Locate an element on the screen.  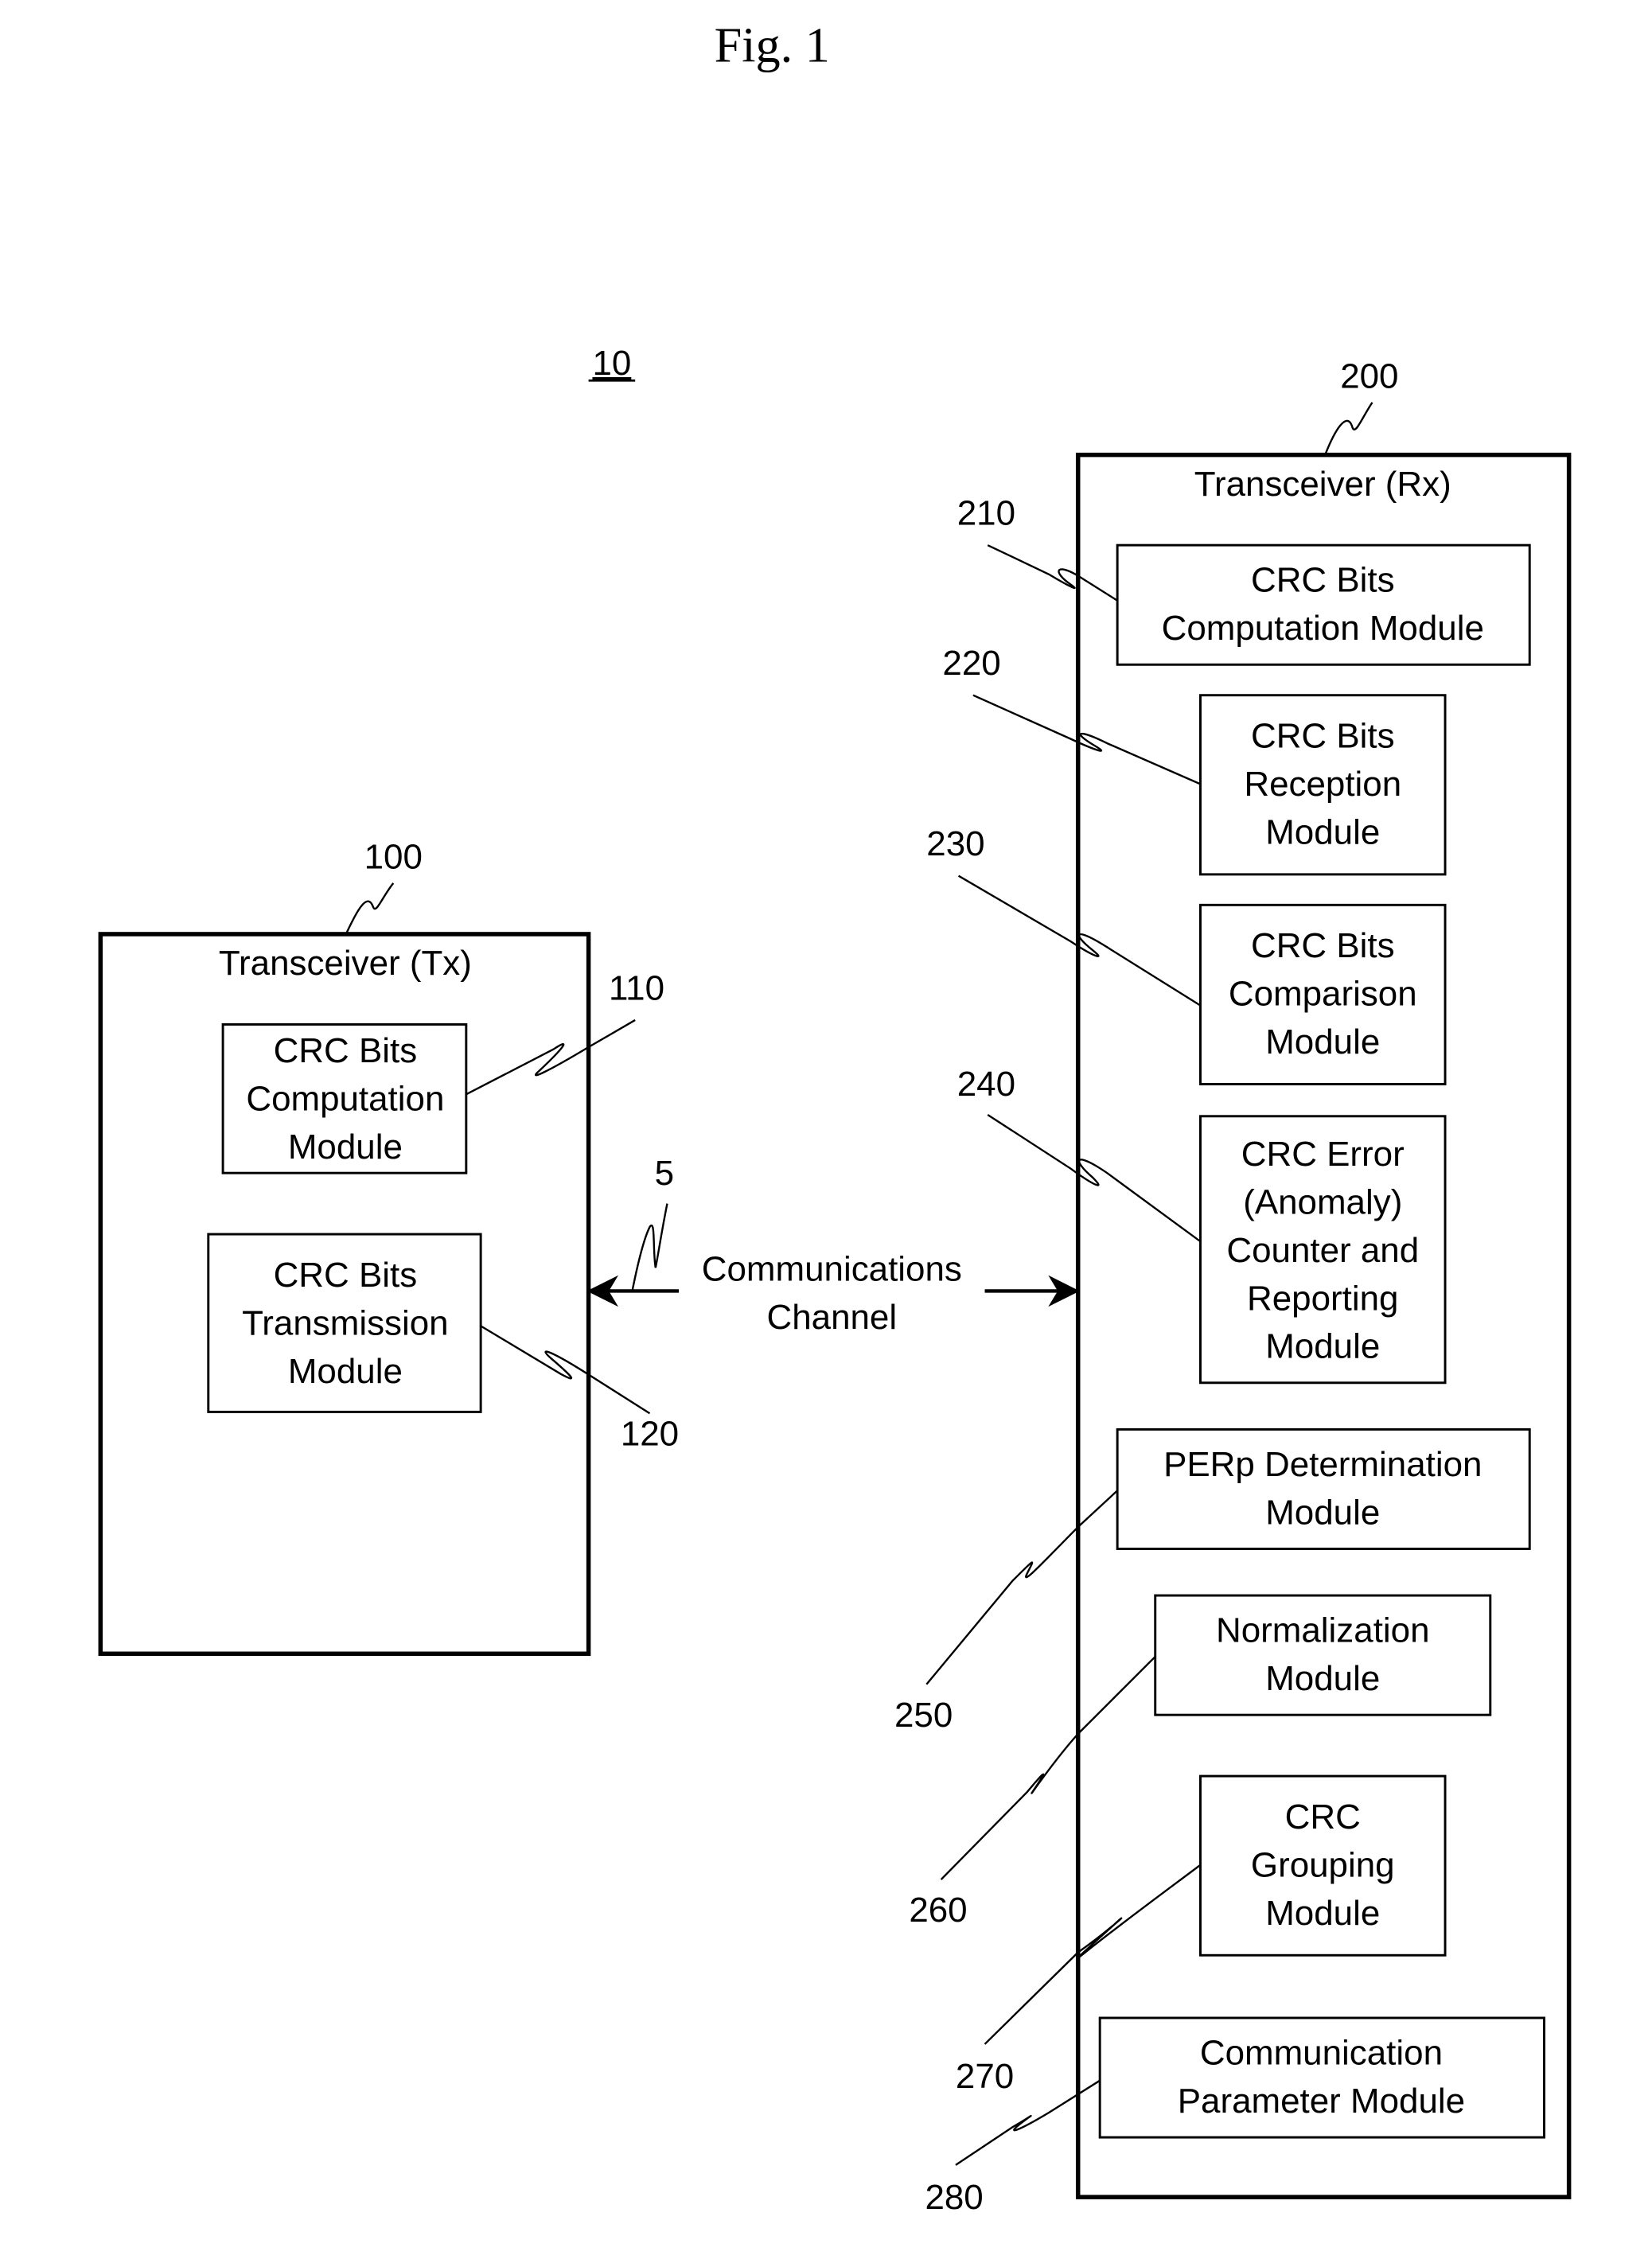
rx-module-230-line3: Module is located at coordinates (1322, 1041).